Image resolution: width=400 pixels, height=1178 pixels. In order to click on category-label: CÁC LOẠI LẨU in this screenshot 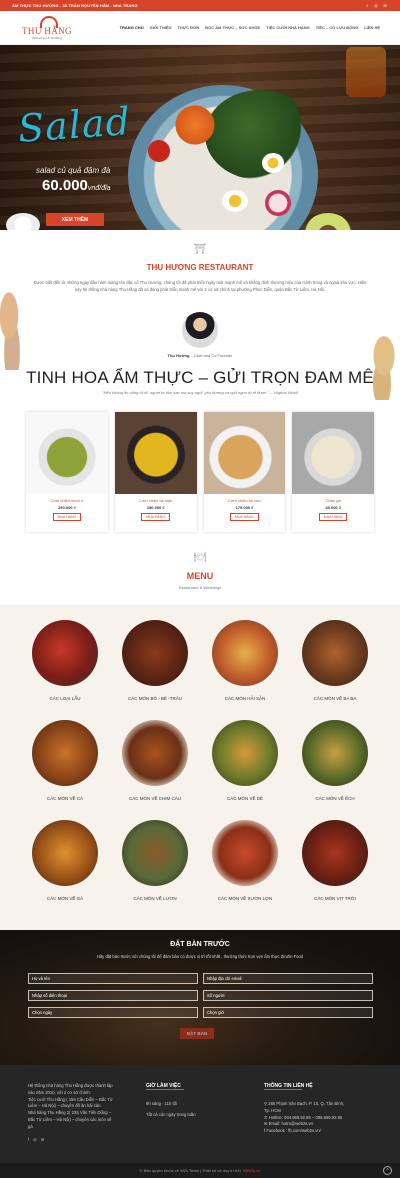, I will do `click(64, 698)`.